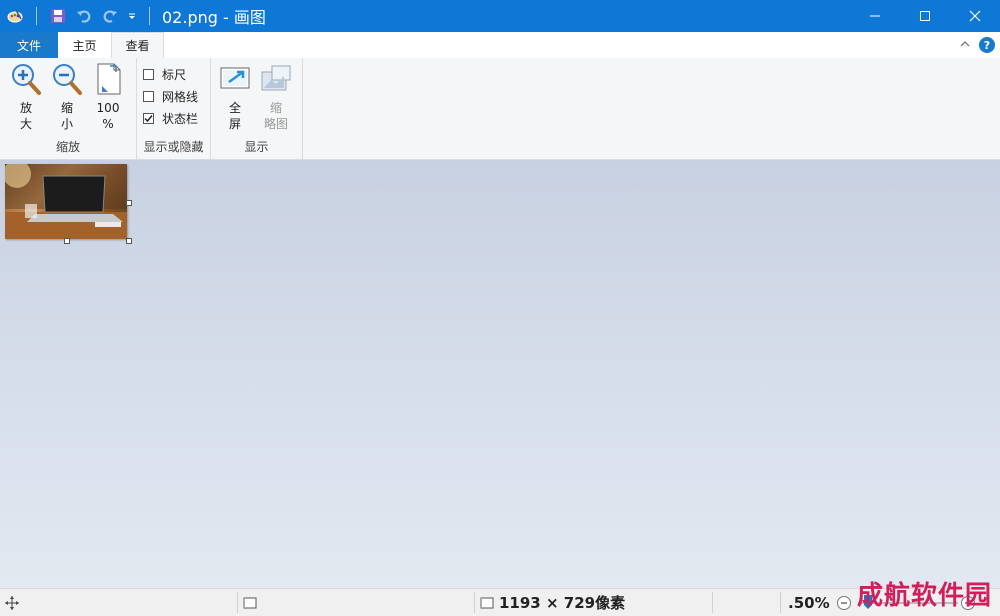 The width and height of the screenshot is (1000, 616). I want to click on close-button, so click(975, 16).